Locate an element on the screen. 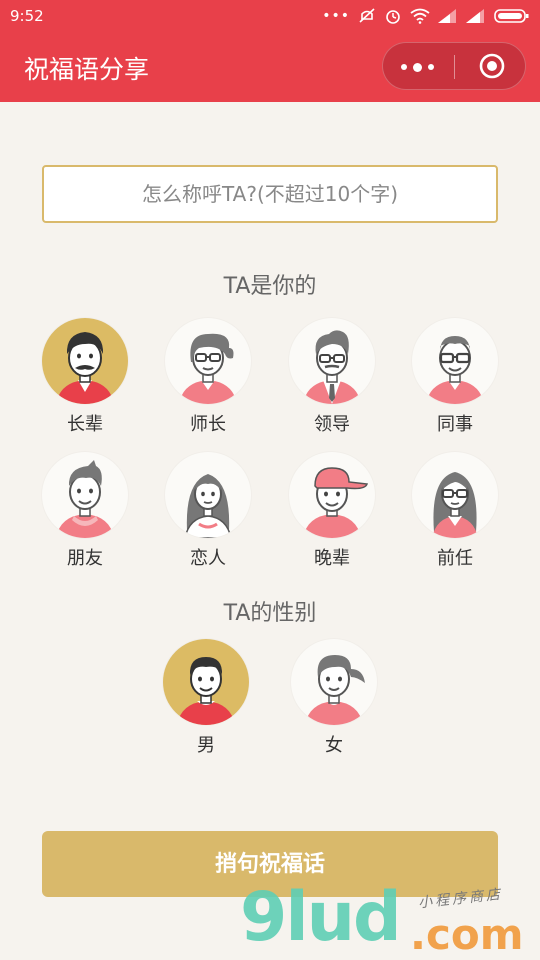  lover-avatar-icon is located at coordinates (208, 495).